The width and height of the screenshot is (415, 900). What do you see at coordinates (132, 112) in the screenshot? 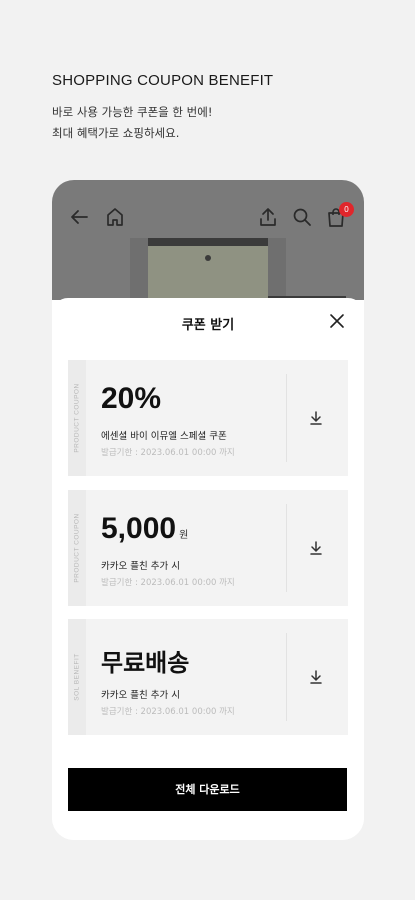
I see `hero-subtitle-line1: 바로 사용 가능한 쿠폰을 한 번에!` at bounding box center [132, 112].